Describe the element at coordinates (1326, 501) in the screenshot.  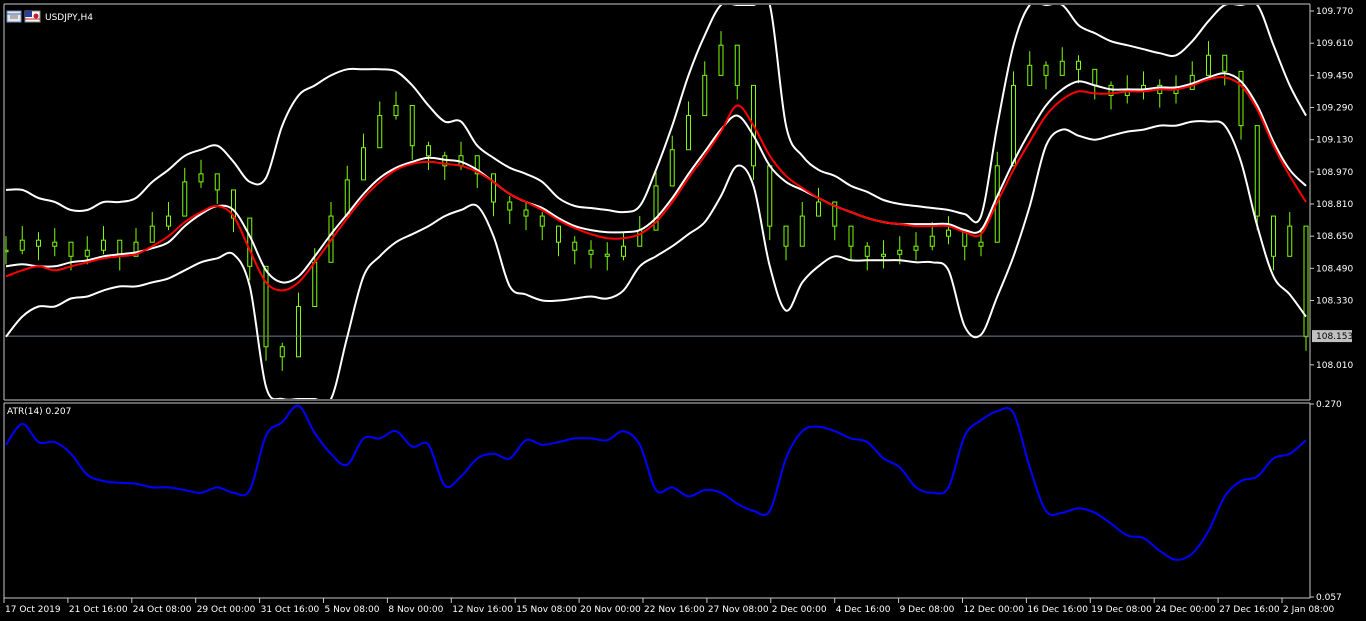
I see `atr-axis: 0.270 0.057` at that location.